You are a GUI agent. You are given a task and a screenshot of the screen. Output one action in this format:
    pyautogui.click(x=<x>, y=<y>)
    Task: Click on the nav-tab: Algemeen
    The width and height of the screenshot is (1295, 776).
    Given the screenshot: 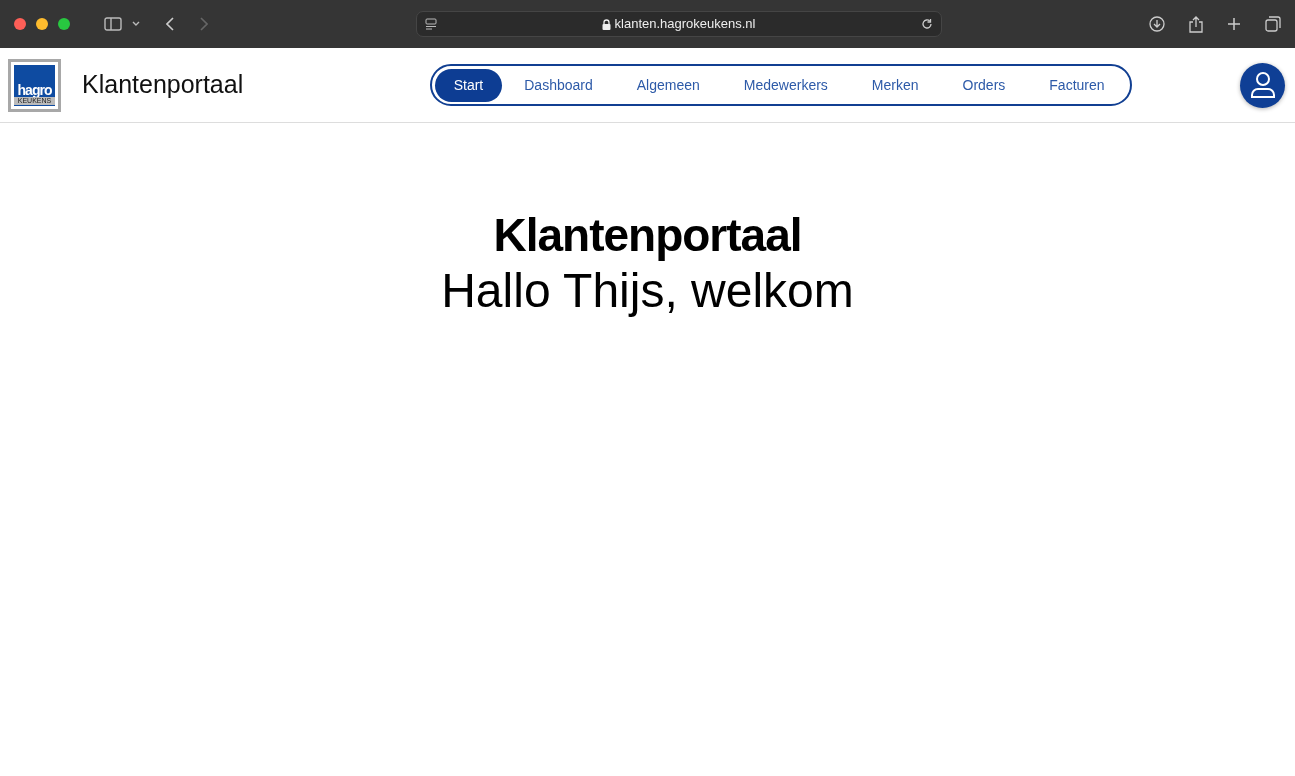 What is the action you would take?
    pyautogui.click(x=668, y=85)
    